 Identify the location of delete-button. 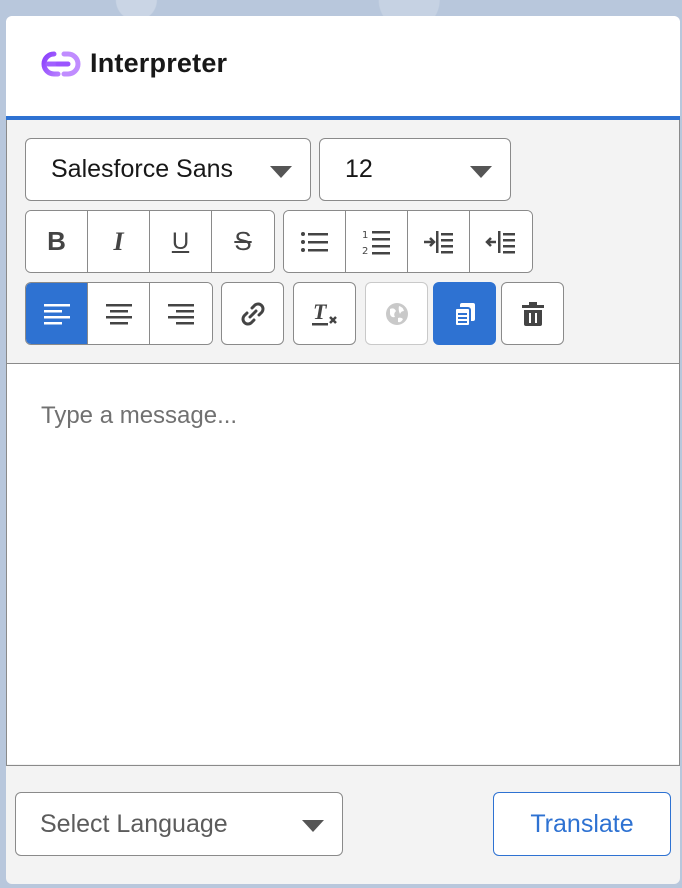
(532, 313).